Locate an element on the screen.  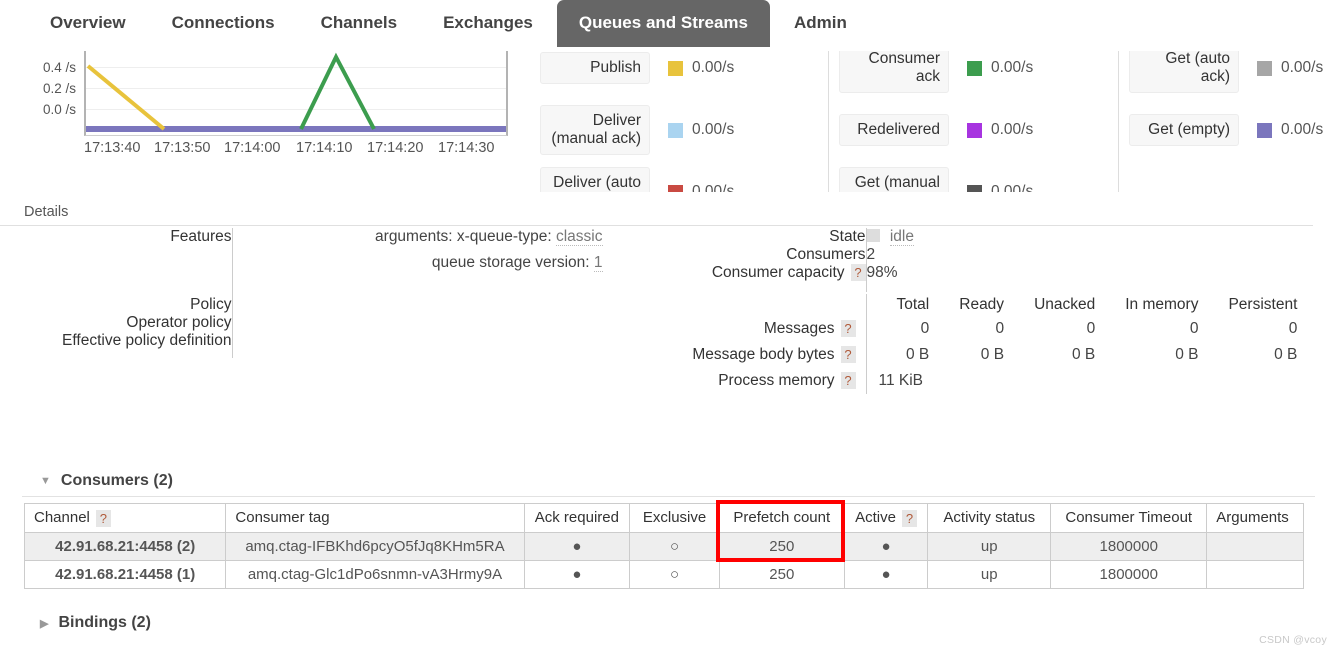
messages-header-in-memory: In memory is located at coordinates (1162, 304).